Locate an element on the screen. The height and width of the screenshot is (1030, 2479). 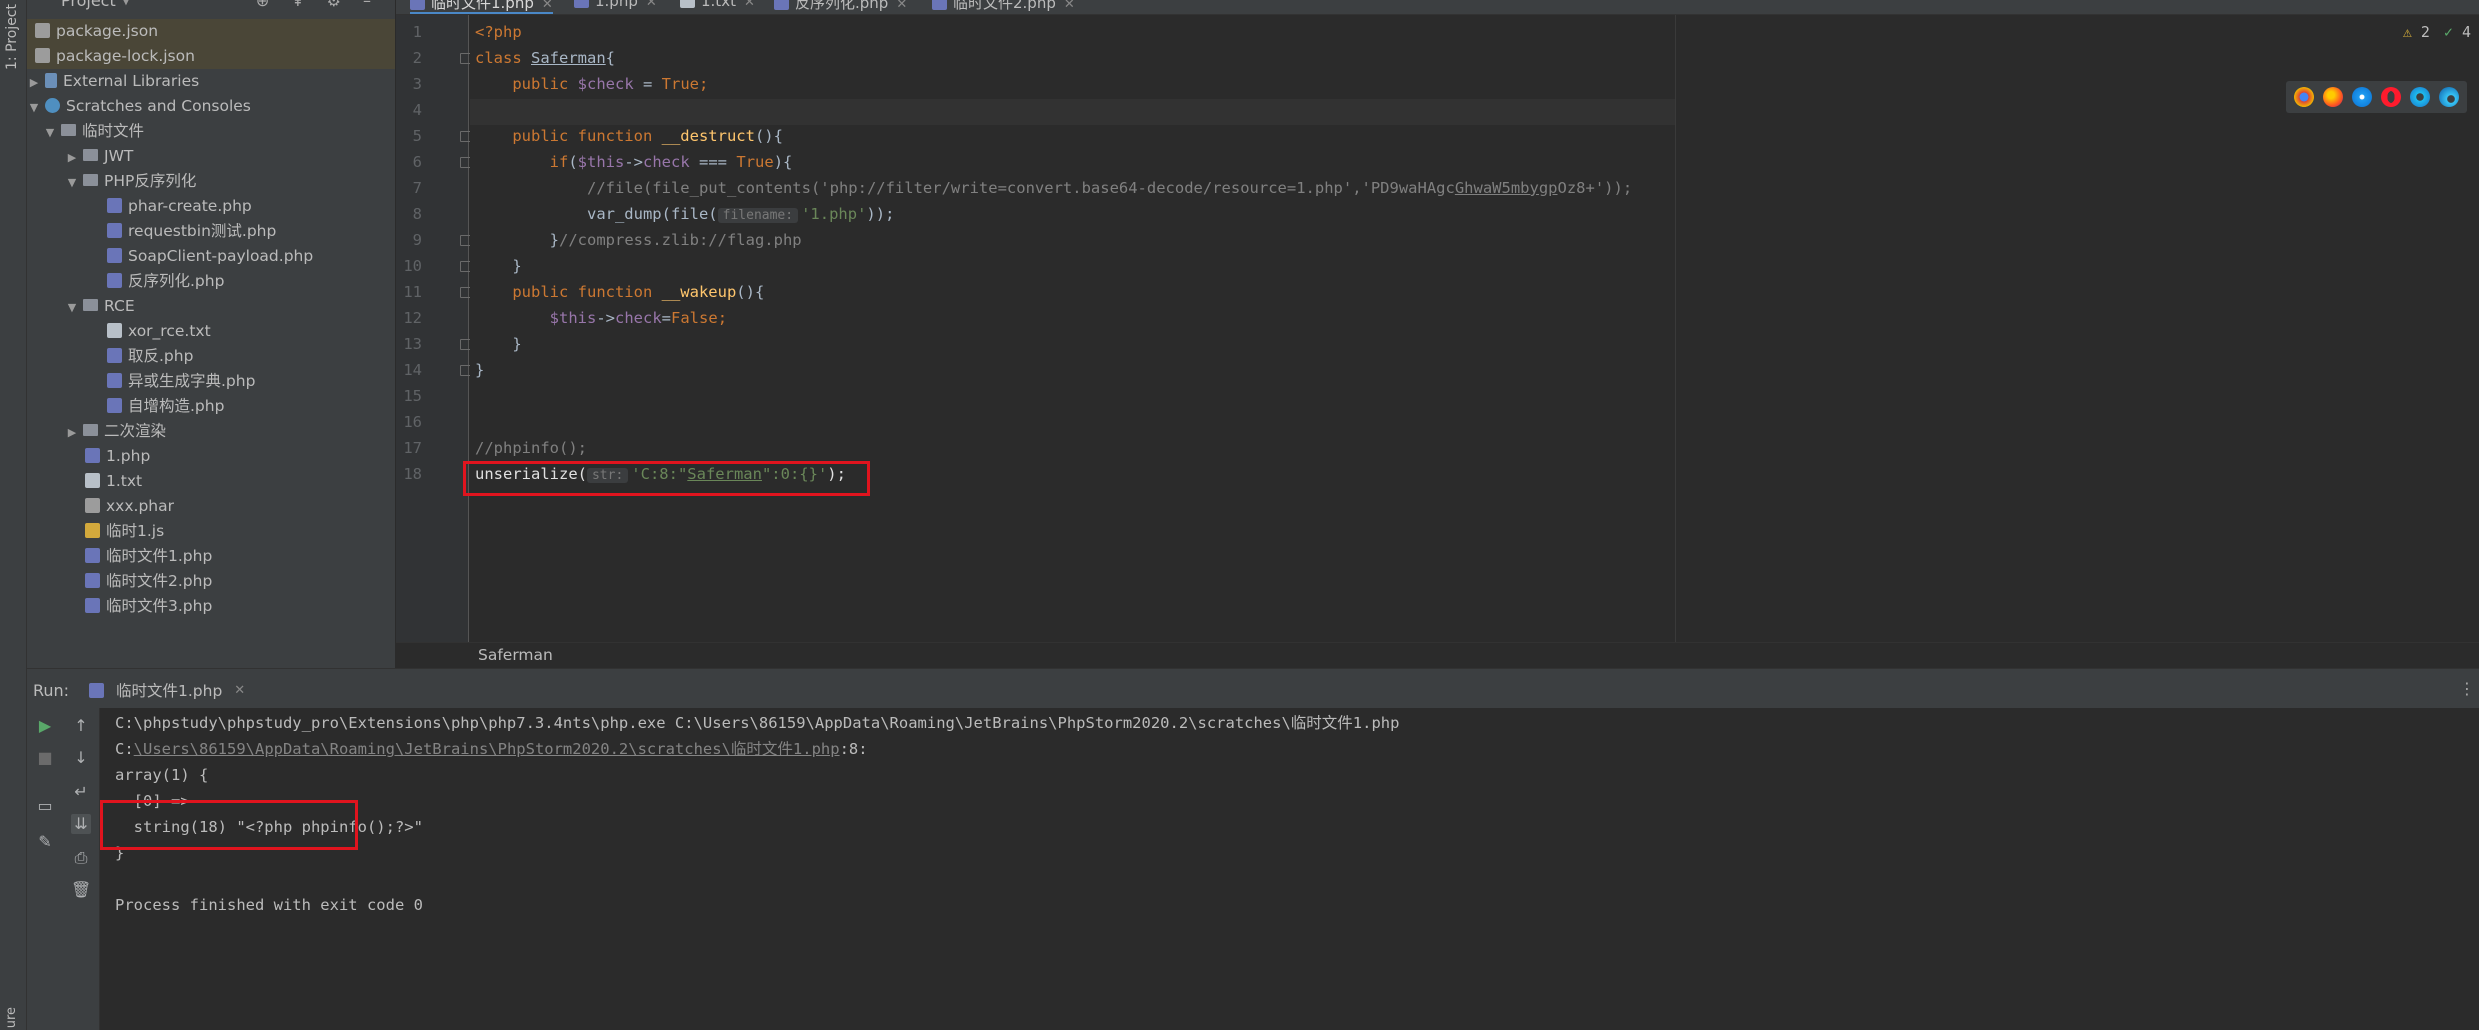
tree-item: SoapClient-payload.php is located at coordinates (211, 256).